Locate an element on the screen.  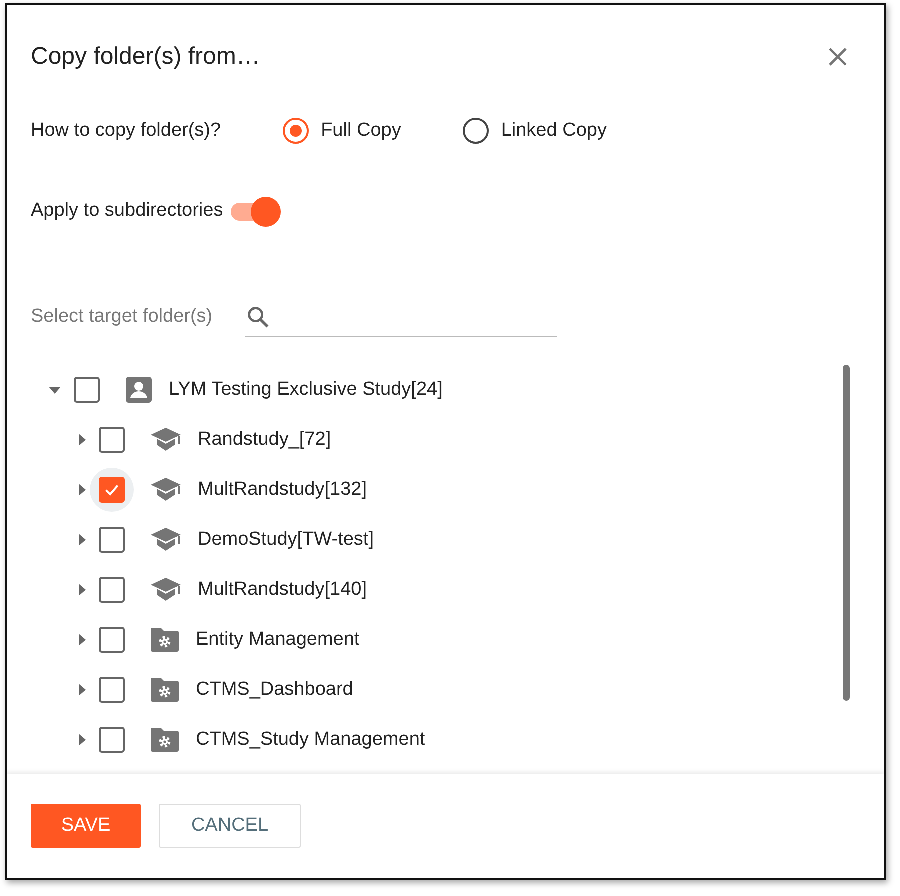
cancel-button: CANCEL is located at coordinates (230, 826).